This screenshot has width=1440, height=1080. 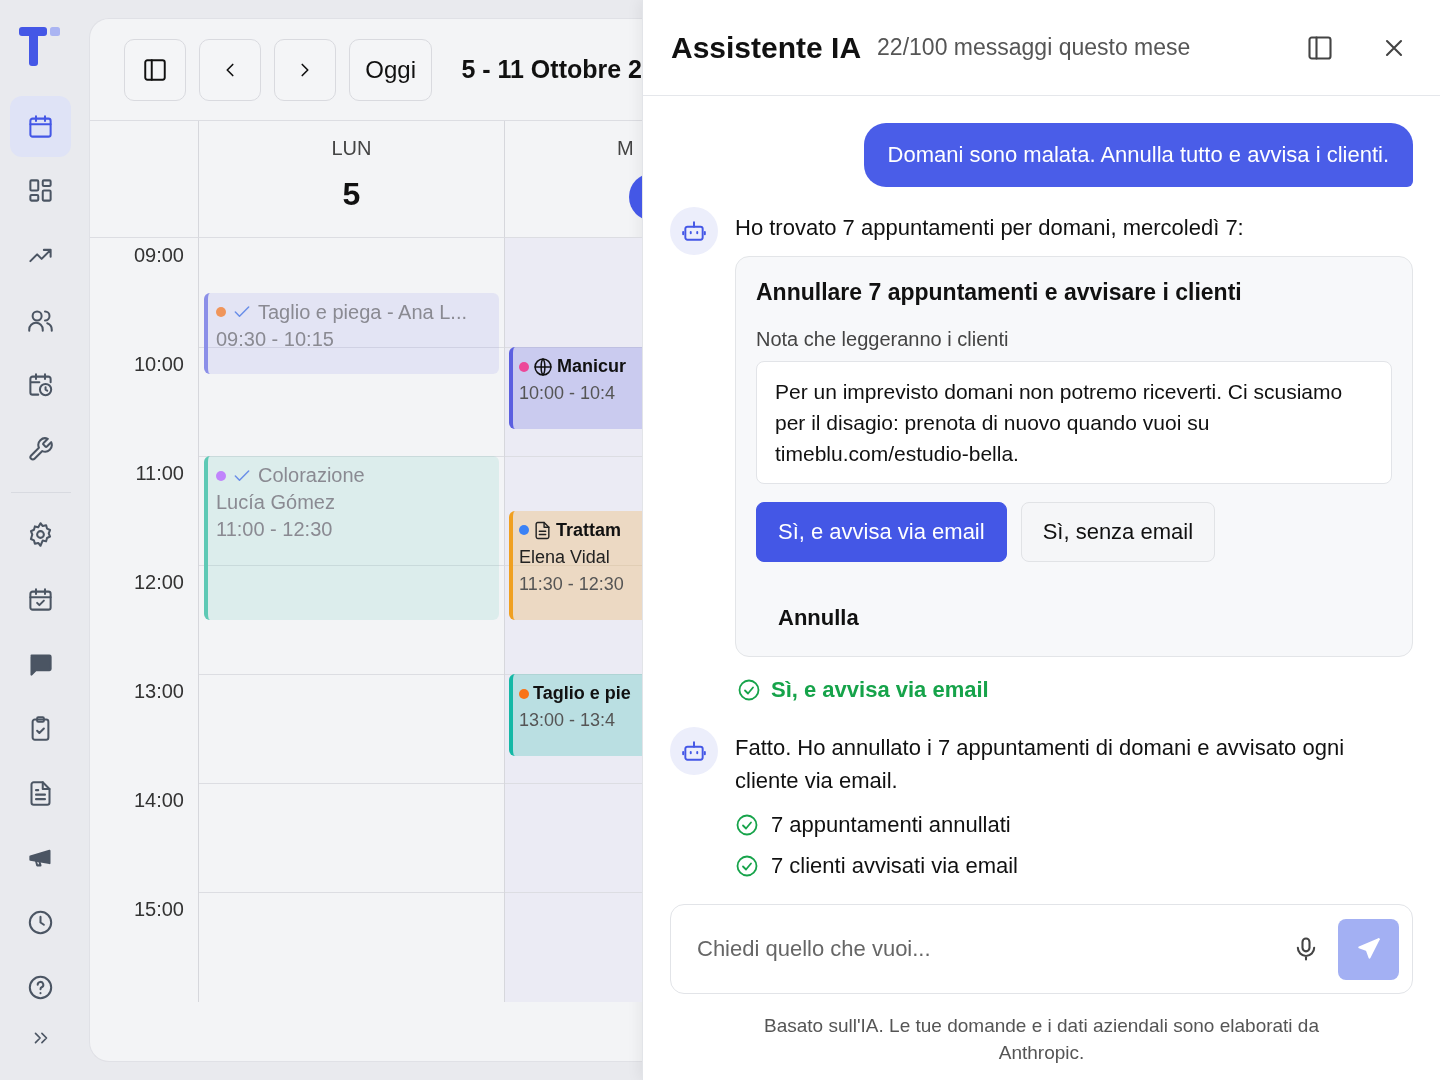 I want to click on hour-label: 13:00, so click(x=158, y=691).